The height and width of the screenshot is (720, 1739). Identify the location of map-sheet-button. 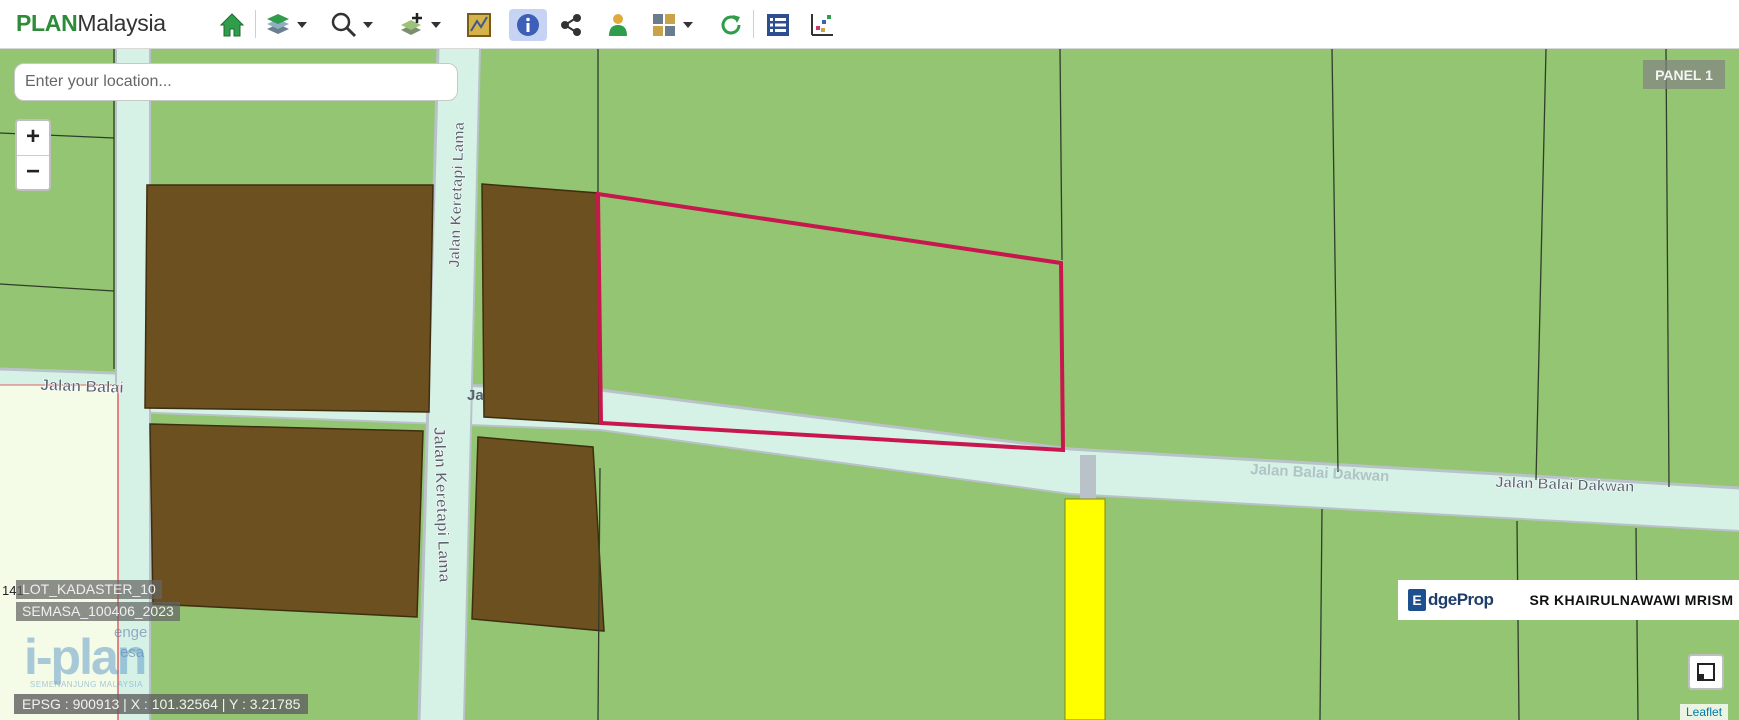
(479, 25).